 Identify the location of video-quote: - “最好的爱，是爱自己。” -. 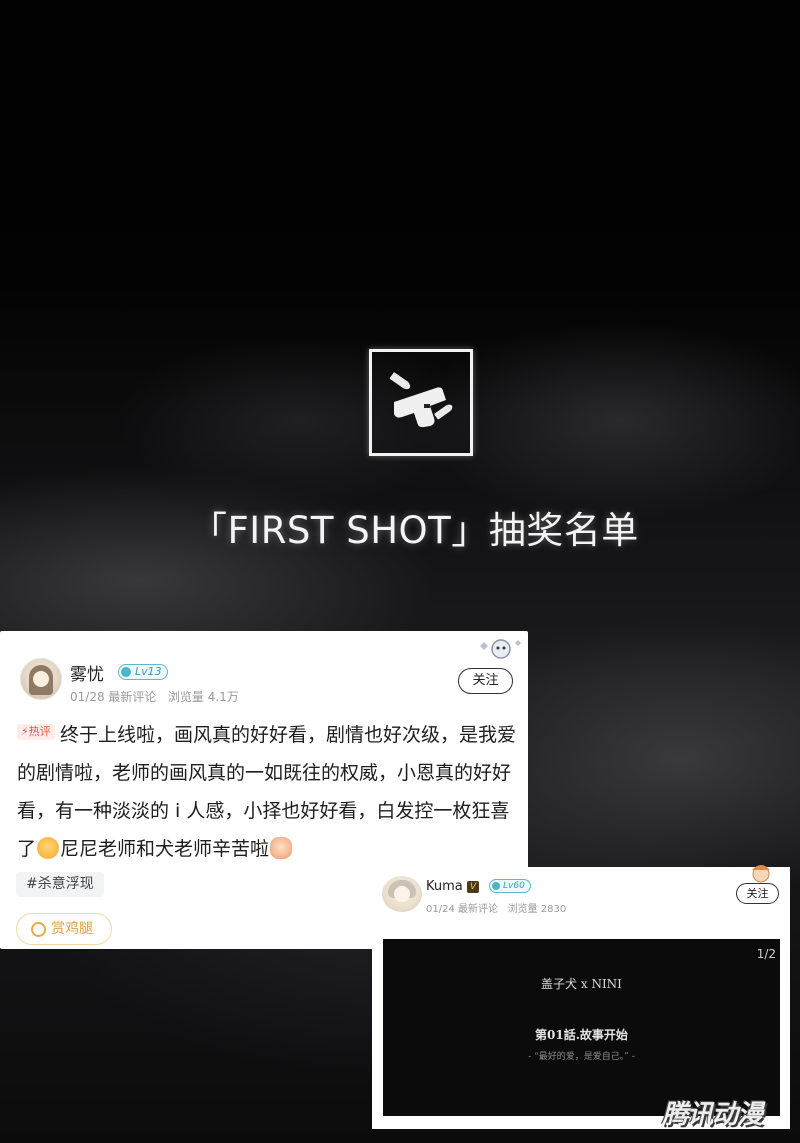
(581, 1057).